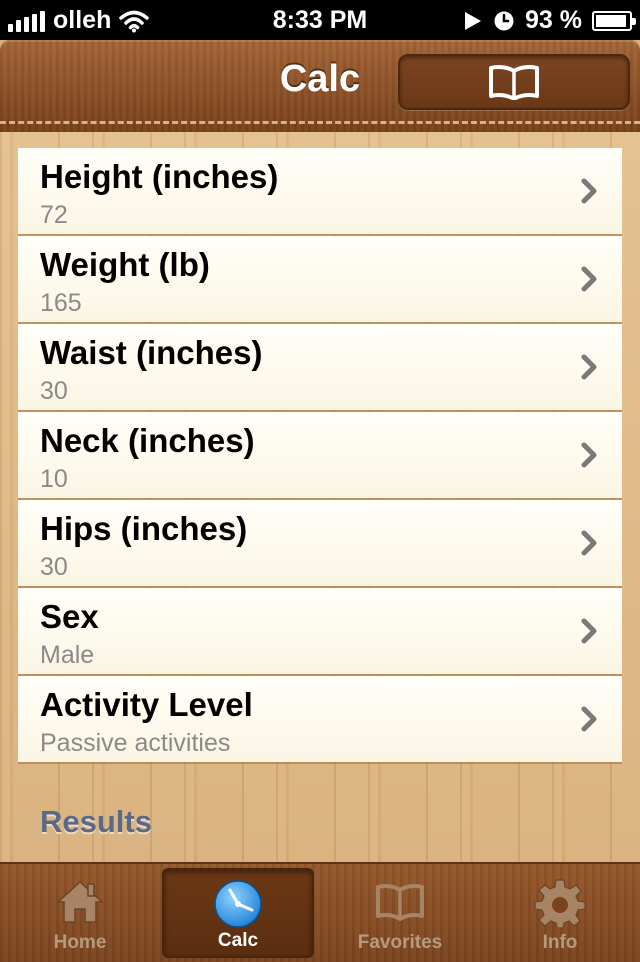 The height and width of the screenshot is (962, 640). I want to click on list-item-value: 72, so click(54, 215).